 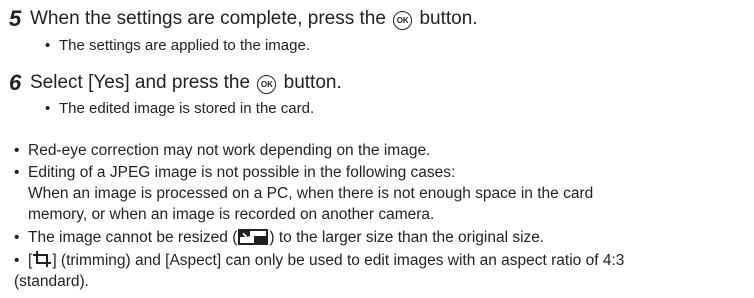 I want to click on step-result: • The settings are applied to the image., so click(x=177, y=46).